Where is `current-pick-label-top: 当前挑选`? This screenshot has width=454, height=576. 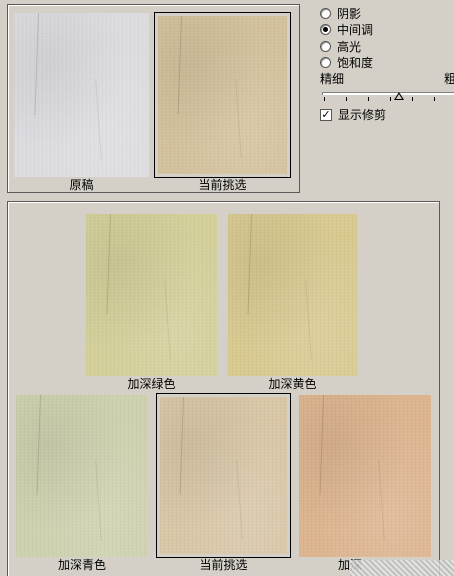
current-pick-label-top: 当前挑选 is located at coordinates (222, 185).